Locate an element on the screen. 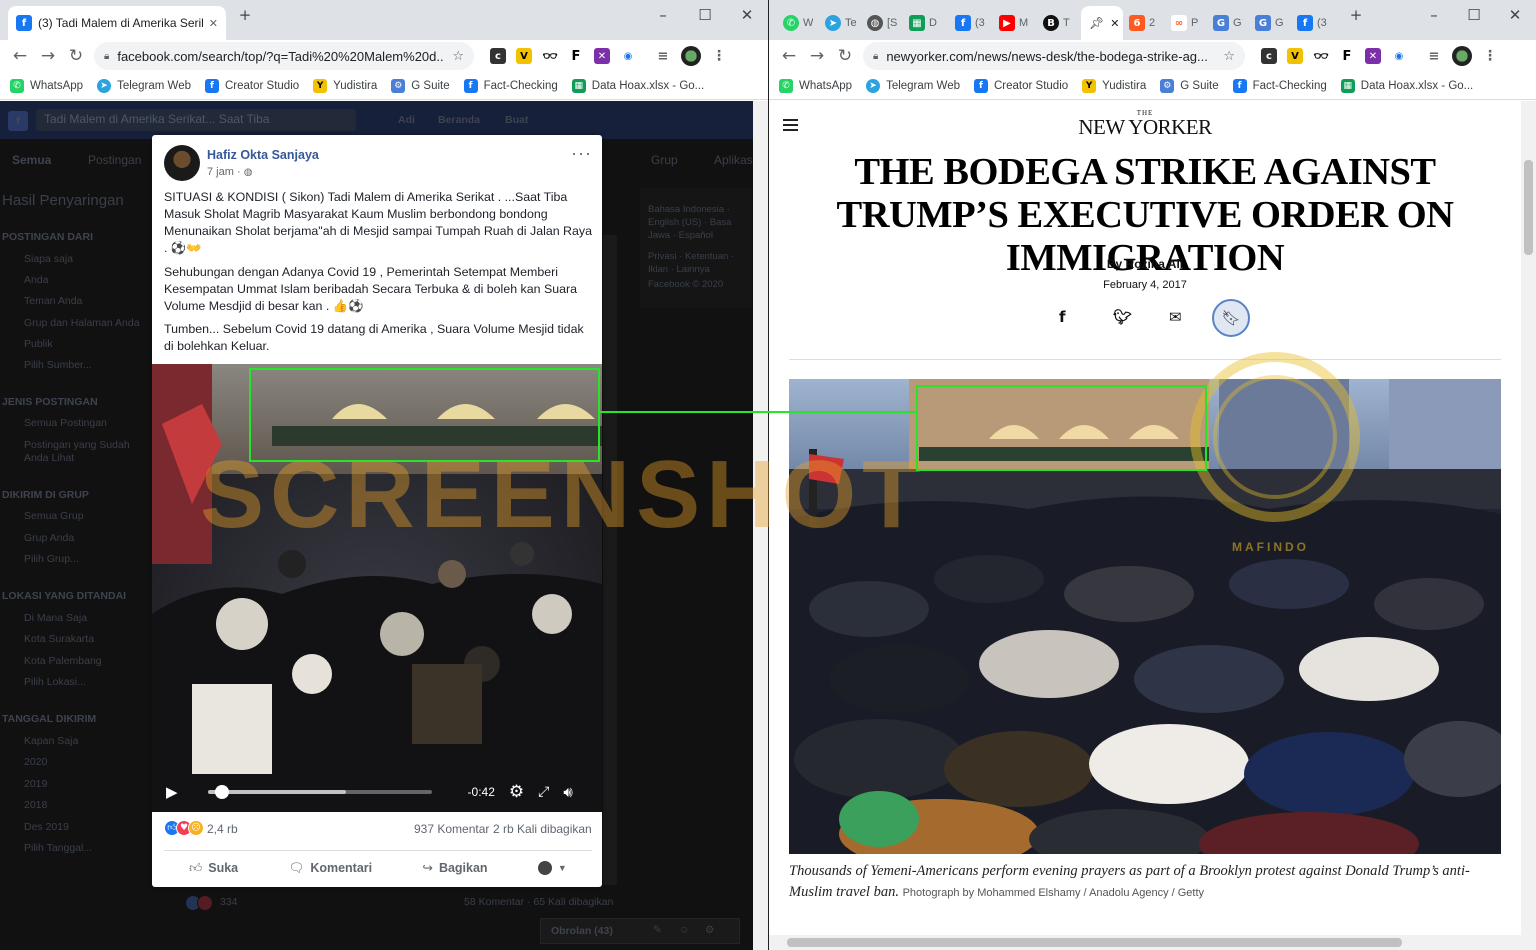 The image size is (1536, 950). video-scrubber is located at coordinates (222, 792).